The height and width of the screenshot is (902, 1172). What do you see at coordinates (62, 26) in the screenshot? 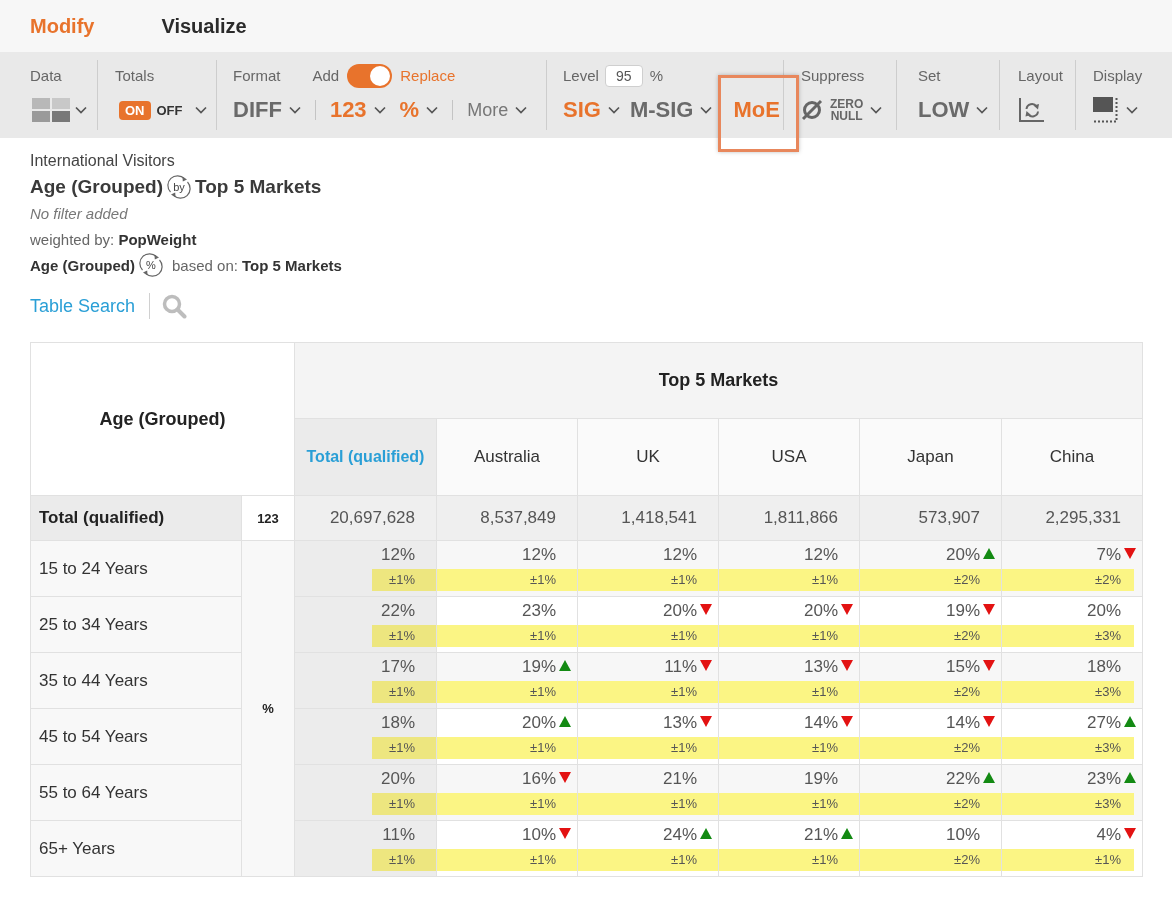
I see `tab: Modify` at bounding box center [62, 26].